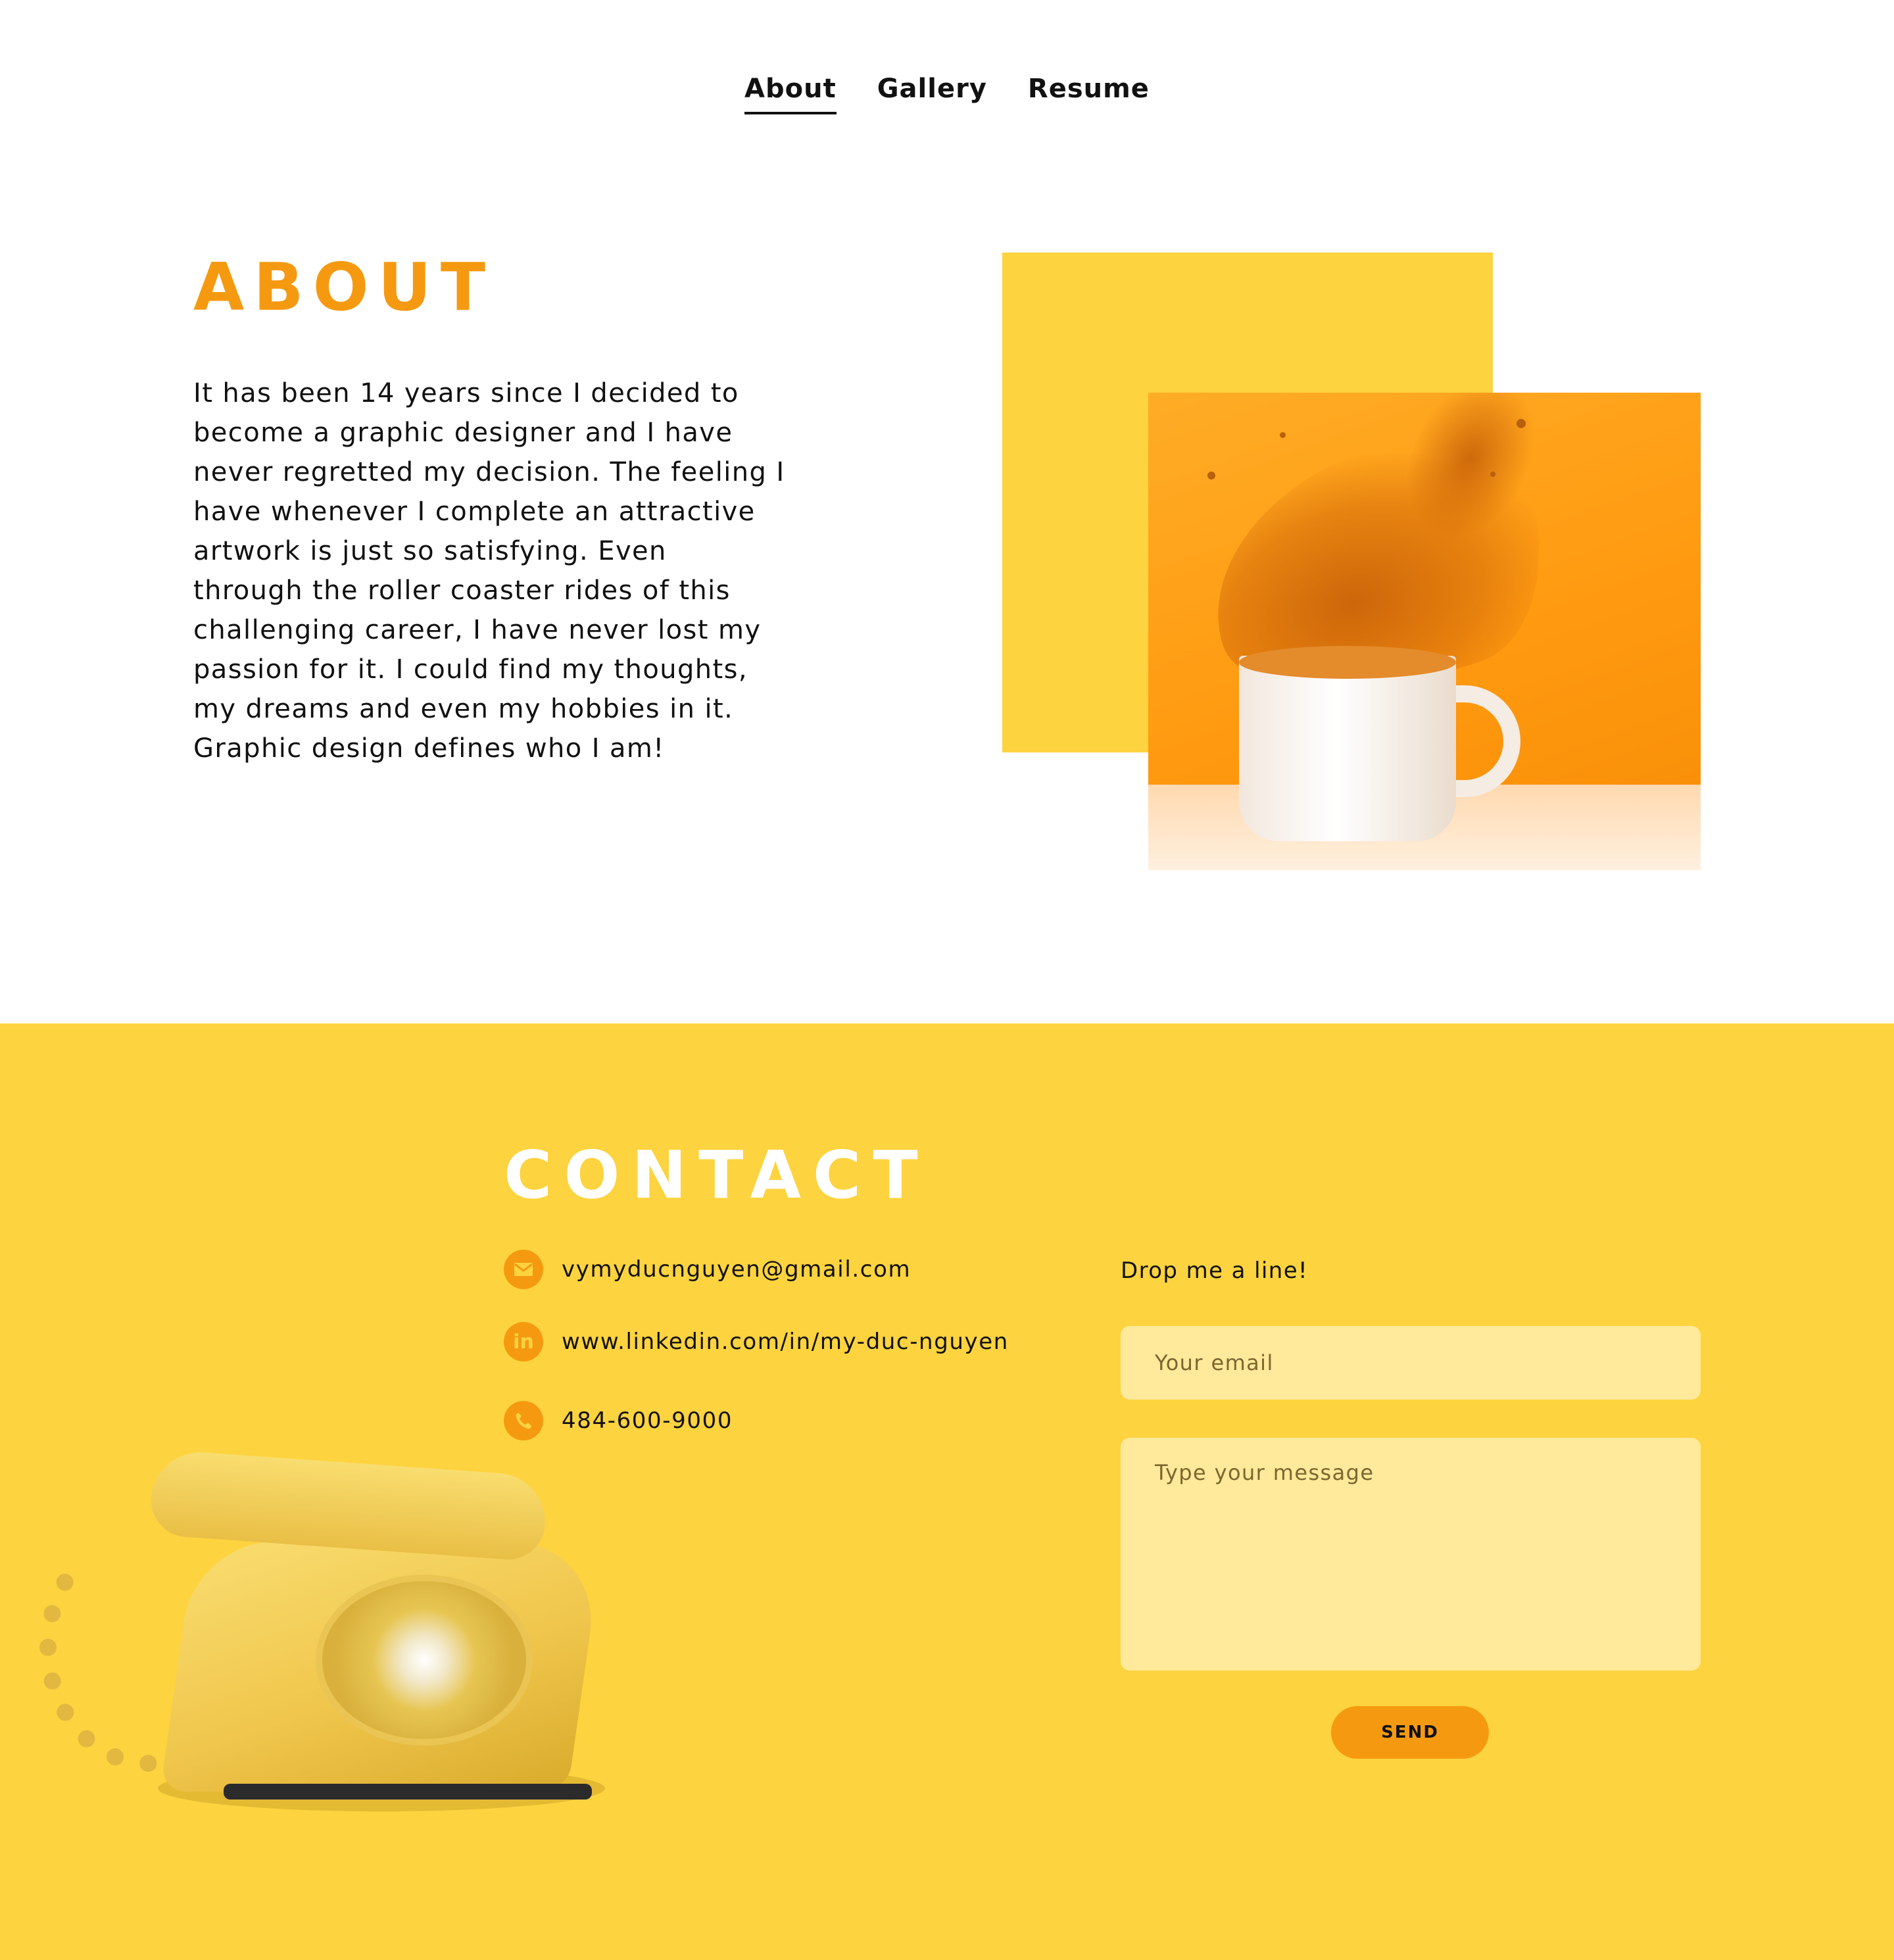 The width and height of the screenshot is (1894, 1960). I want to click on contact-email-text: vymyducnguyen@gmail.com, so click(736, 1270).